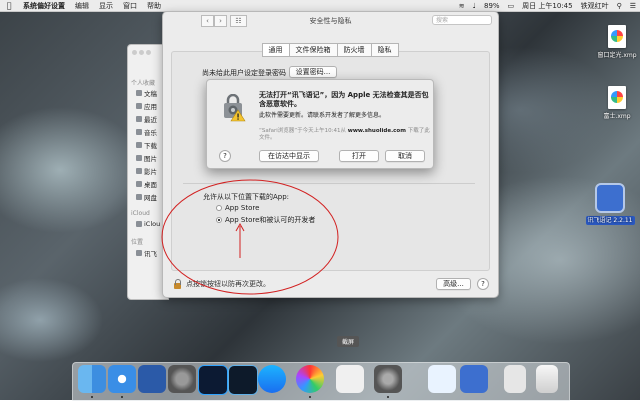  Describe the element at coordinates (275, 50) in the screenshot. I see `tab-general: 通用` at that location.